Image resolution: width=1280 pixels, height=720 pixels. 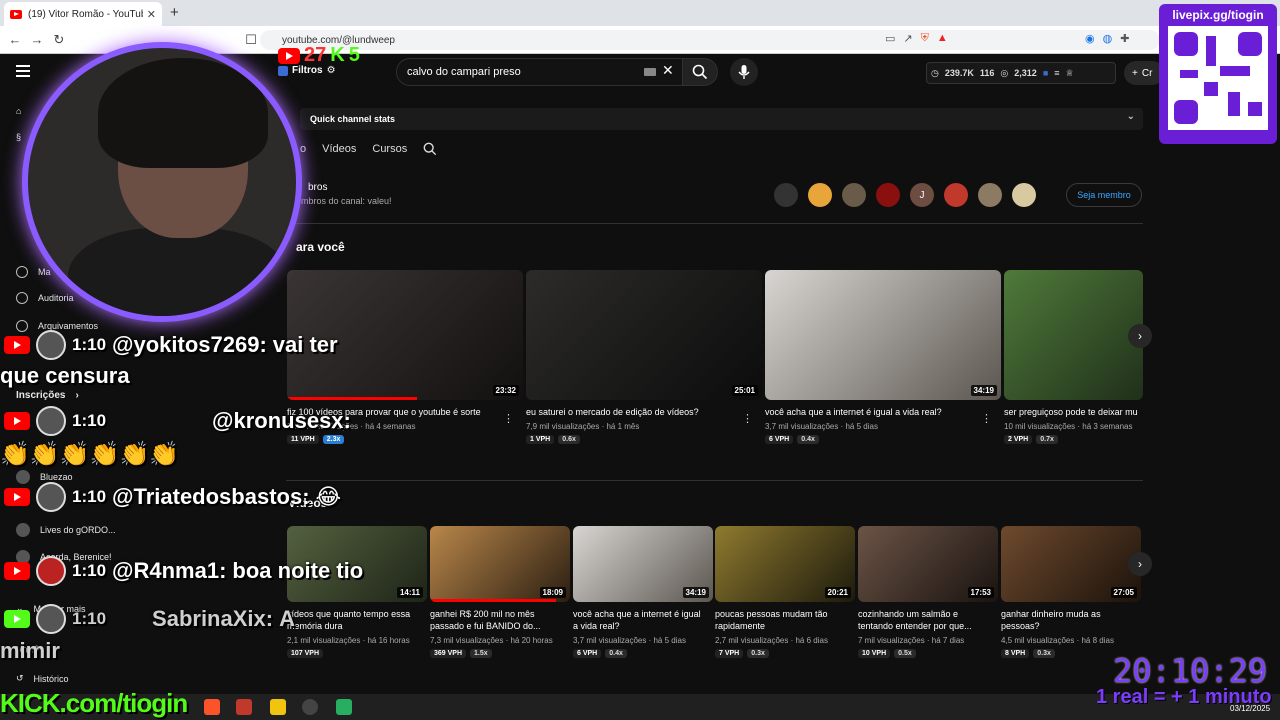 What do you see at coordinates (721, 119) in the screenshot?
I see `quick-channel-stats-bar: Quick channel stats ⌄` at bounding box center [721, 119].